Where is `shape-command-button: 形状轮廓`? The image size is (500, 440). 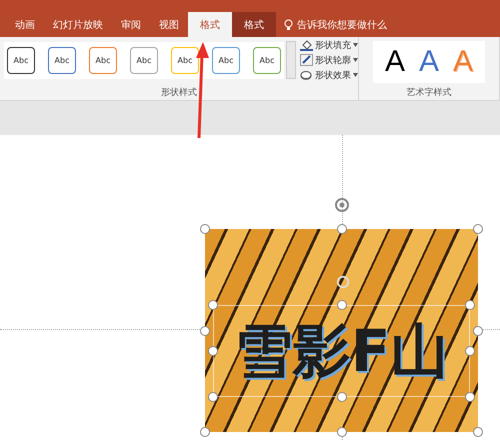
shape-command-button: 形状轮廓 is located at coordinates (329, 60).